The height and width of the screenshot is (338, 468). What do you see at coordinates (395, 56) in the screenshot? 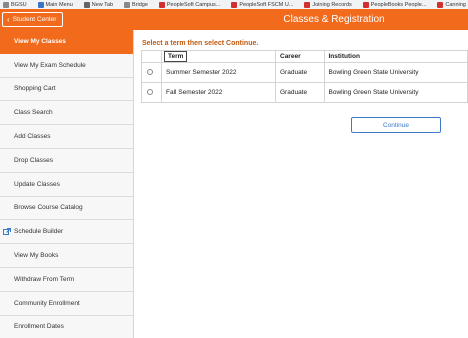
I see `table-header-institution: Institution` at bounding box center [395, 56].